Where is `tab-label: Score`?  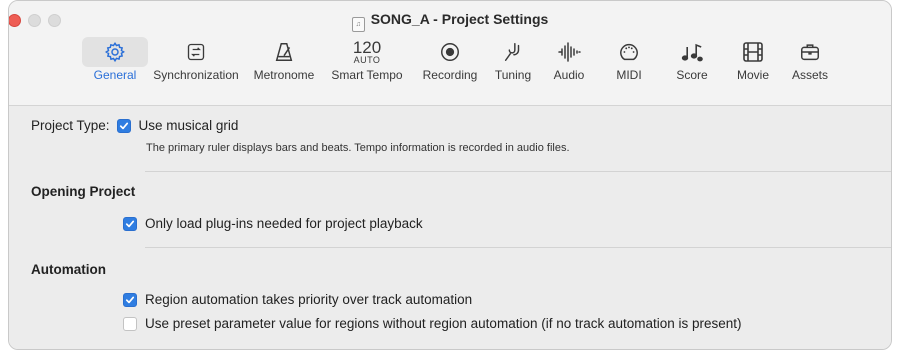
tab-label: Score is located at coordinates (692, 75).